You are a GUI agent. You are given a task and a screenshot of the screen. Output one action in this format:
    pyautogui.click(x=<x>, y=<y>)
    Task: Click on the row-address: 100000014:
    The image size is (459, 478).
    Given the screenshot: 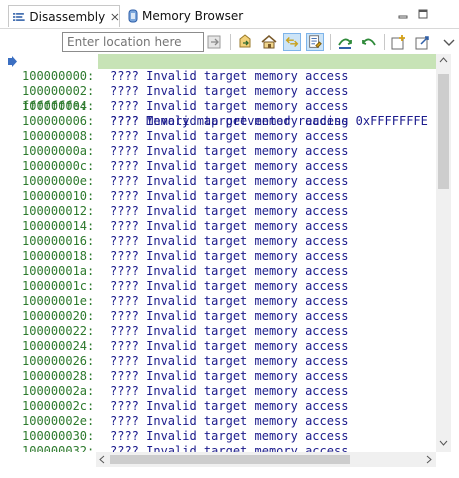 What is the action you would take?
    pyautogui.click(x=58, y=226)
    